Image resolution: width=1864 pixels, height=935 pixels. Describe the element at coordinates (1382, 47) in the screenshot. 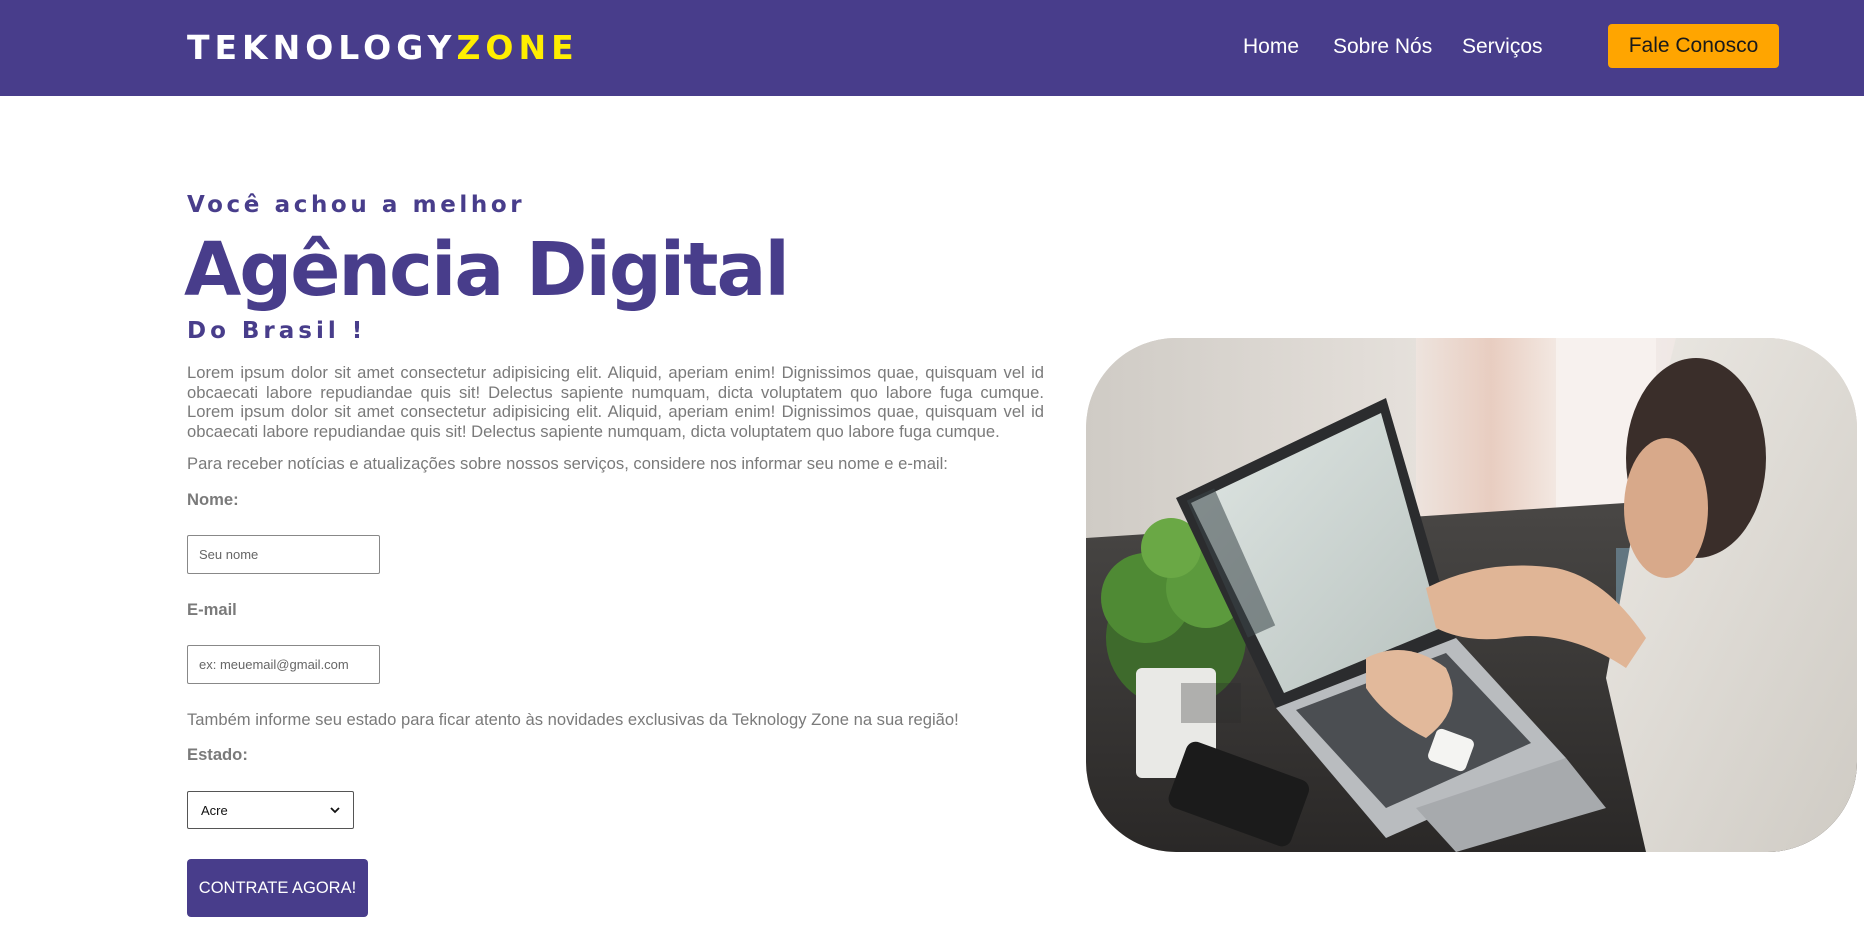

I see `nav-link-sobre-nos: Sobre Nós` at that location.